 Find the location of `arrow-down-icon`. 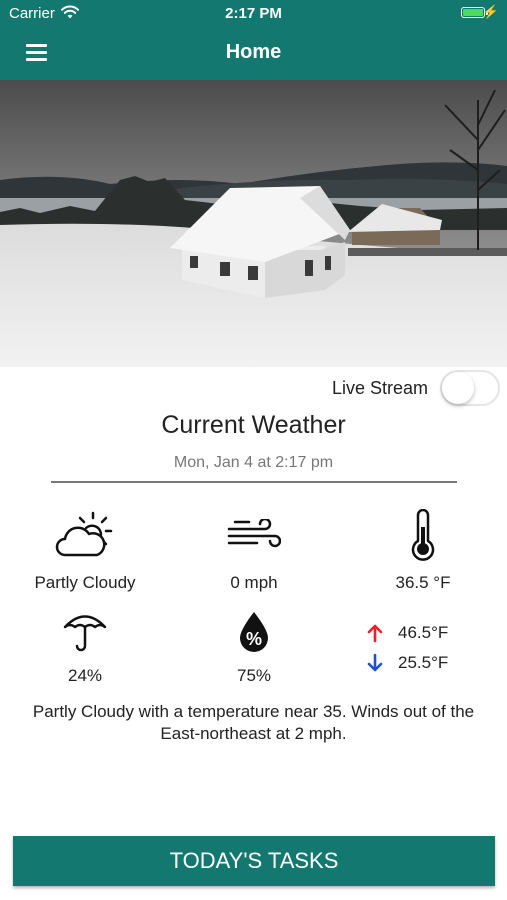

arrow-down-icon is located at coordinates (375, 662).